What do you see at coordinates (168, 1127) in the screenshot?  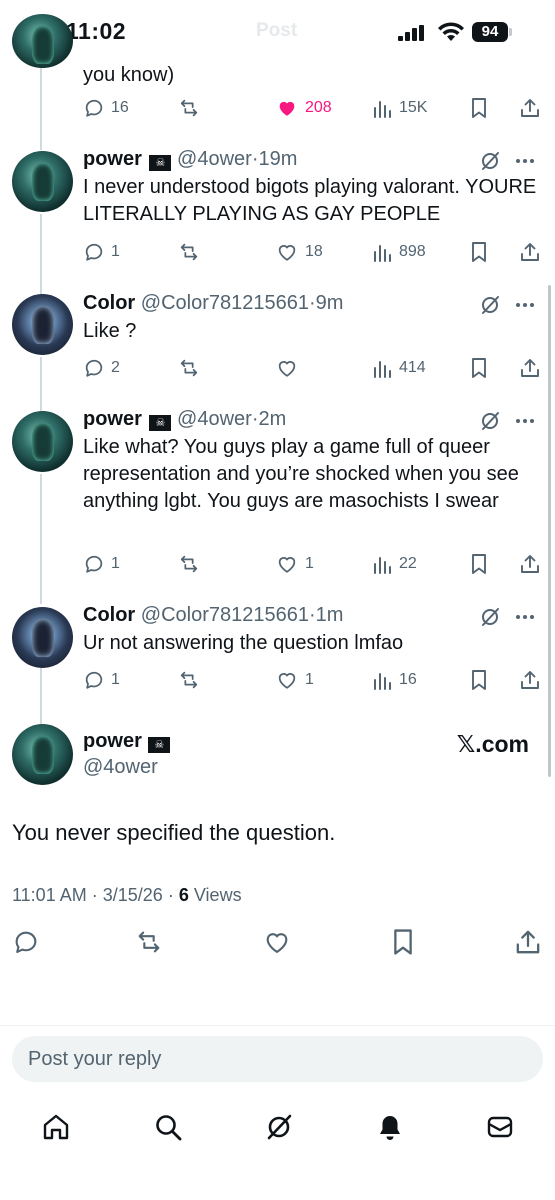 I see `search-icon` at bounding box center [168, 1127].